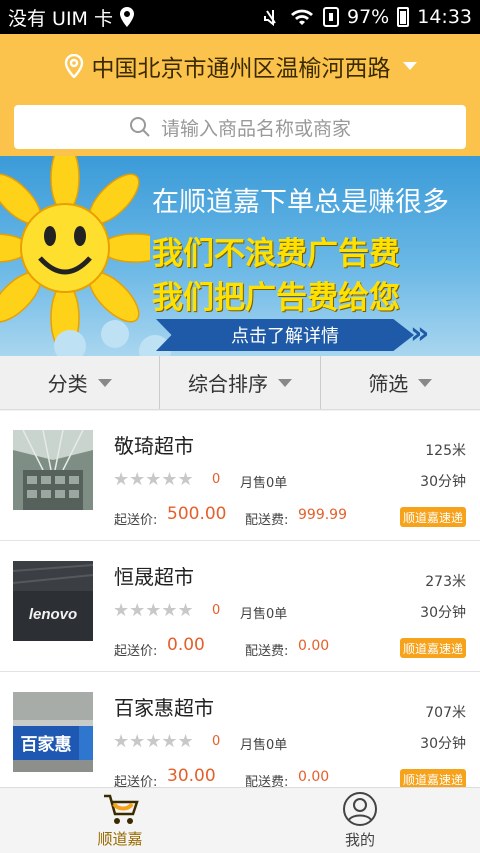  What do you see at coordinates (154, 446) in the screenshot?
I see `store-name: 敬琦超市` at bounding box center [154, 446].